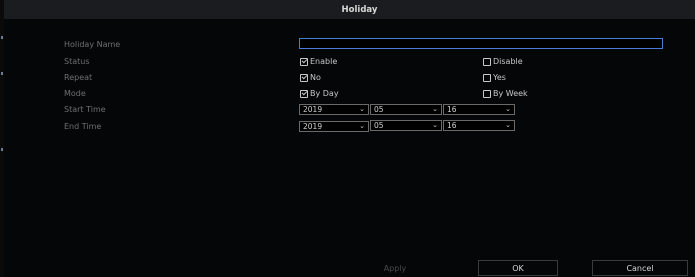  I want to click on status-enable-label: Enable, so click(324, 61).